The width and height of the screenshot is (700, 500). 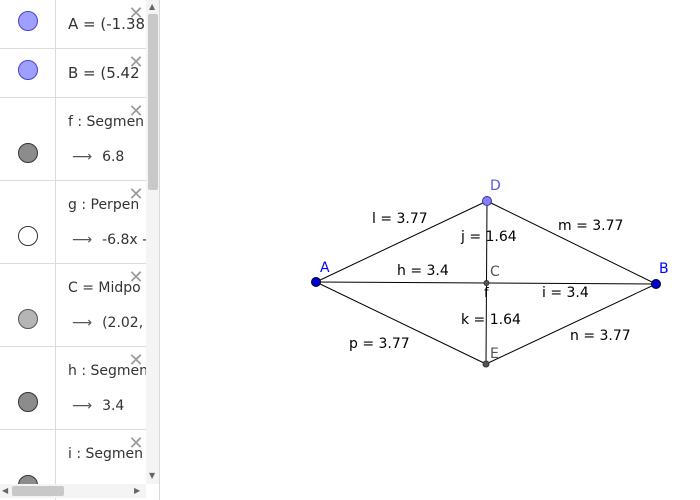 I want to click on scroll-left-icon: ◀, so click(x=5, y=491).